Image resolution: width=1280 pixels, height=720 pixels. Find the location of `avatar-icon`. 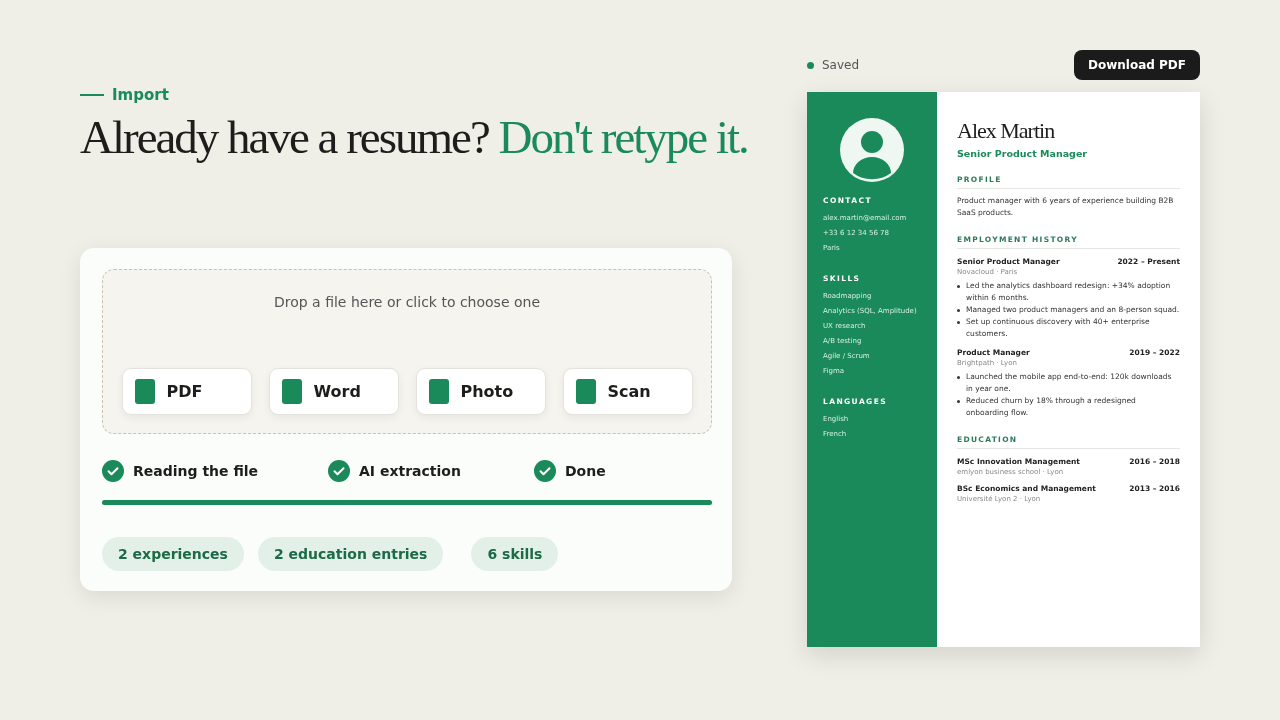

avatar-icon is located at coordinates (872, 150).